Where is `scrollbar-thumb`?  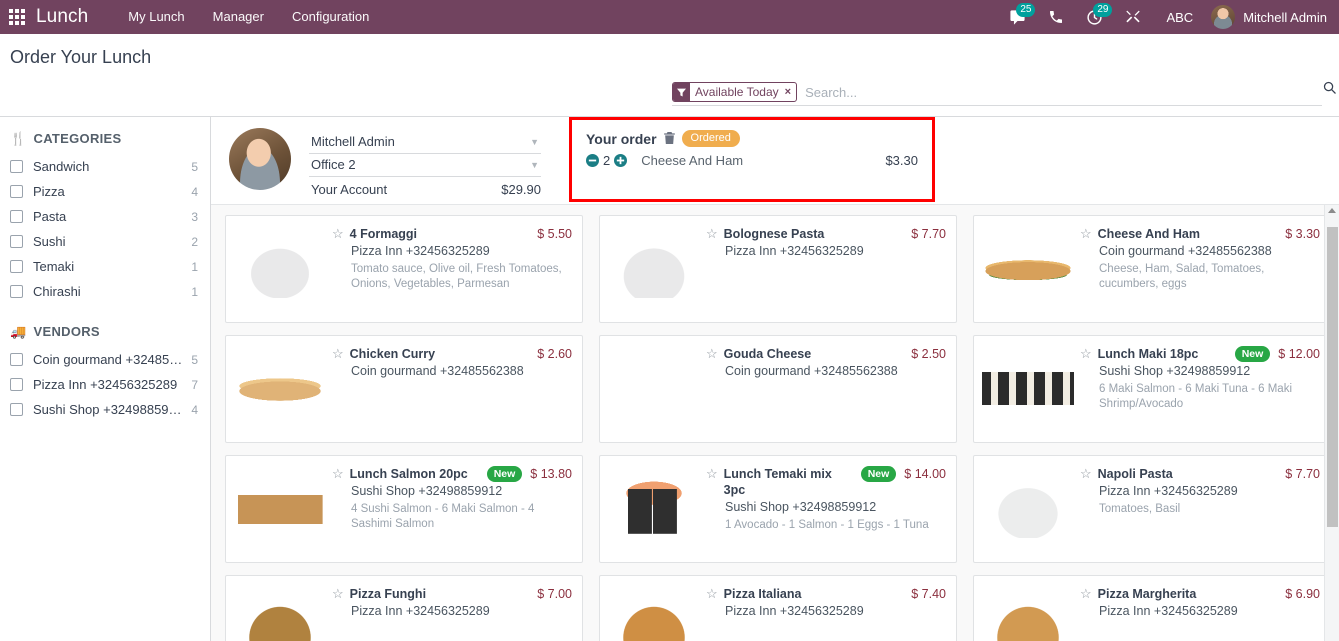
scrollbar-thumb is located at coordinates (1332, 377).